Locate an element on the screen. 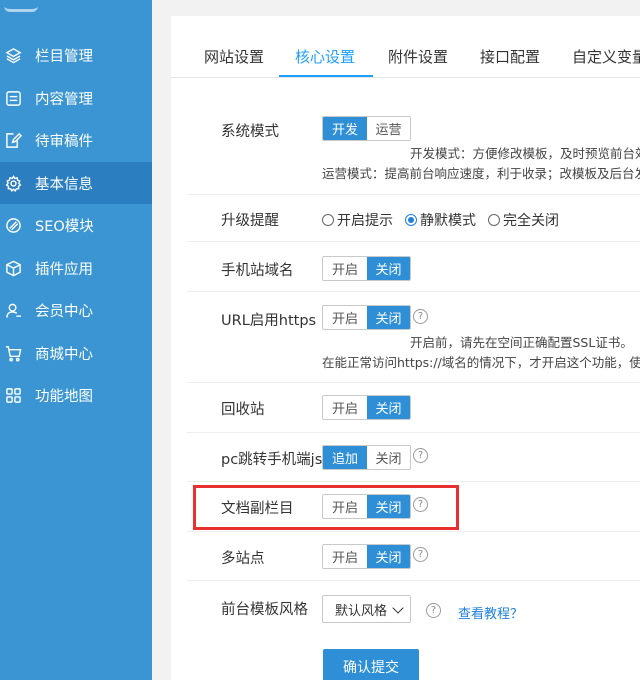  sidebar-item-pending: 待审稿件 is located at coordinates (76, 140).